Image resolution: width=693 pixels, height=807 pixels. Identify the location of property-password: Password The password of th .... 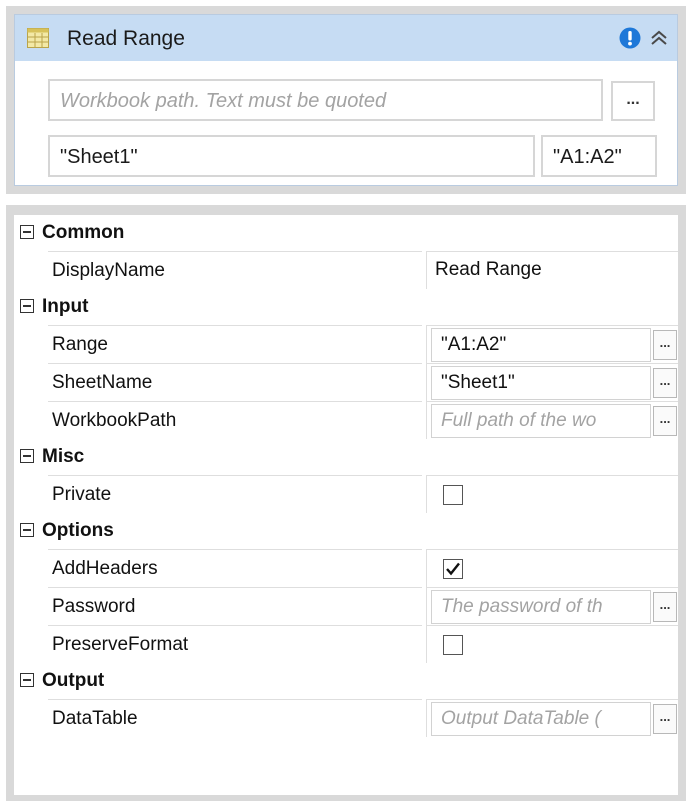
(346, 606).